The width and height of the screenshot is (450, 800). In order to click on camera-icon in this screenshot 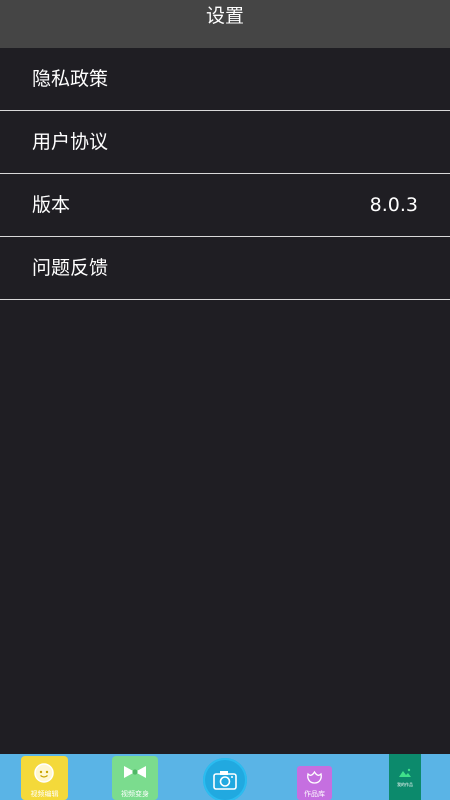, I will do `click(225, 780)`.